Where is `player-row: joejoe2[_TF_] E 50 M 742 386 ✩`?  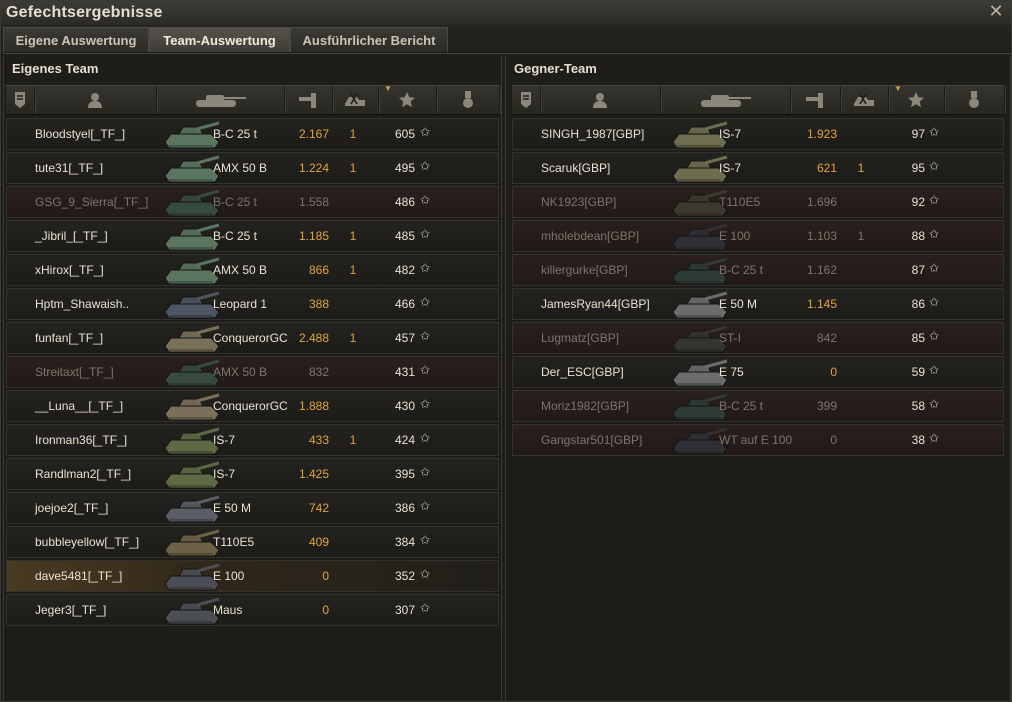
player-row: joejoe2[_TF_] E 50 M 742 386 ✩ is located at coordinates (252, 508).